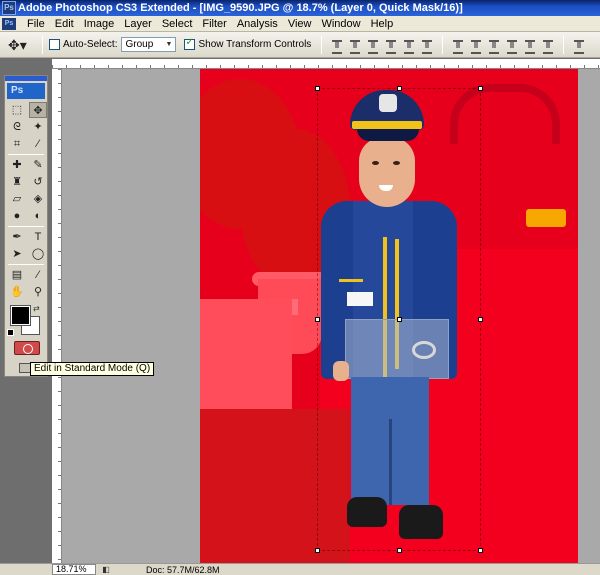  Describe the element at coordinates (38, 275) in the screenshot. I see `eyedropper-sample-tool-icon: ⁄` at that location.